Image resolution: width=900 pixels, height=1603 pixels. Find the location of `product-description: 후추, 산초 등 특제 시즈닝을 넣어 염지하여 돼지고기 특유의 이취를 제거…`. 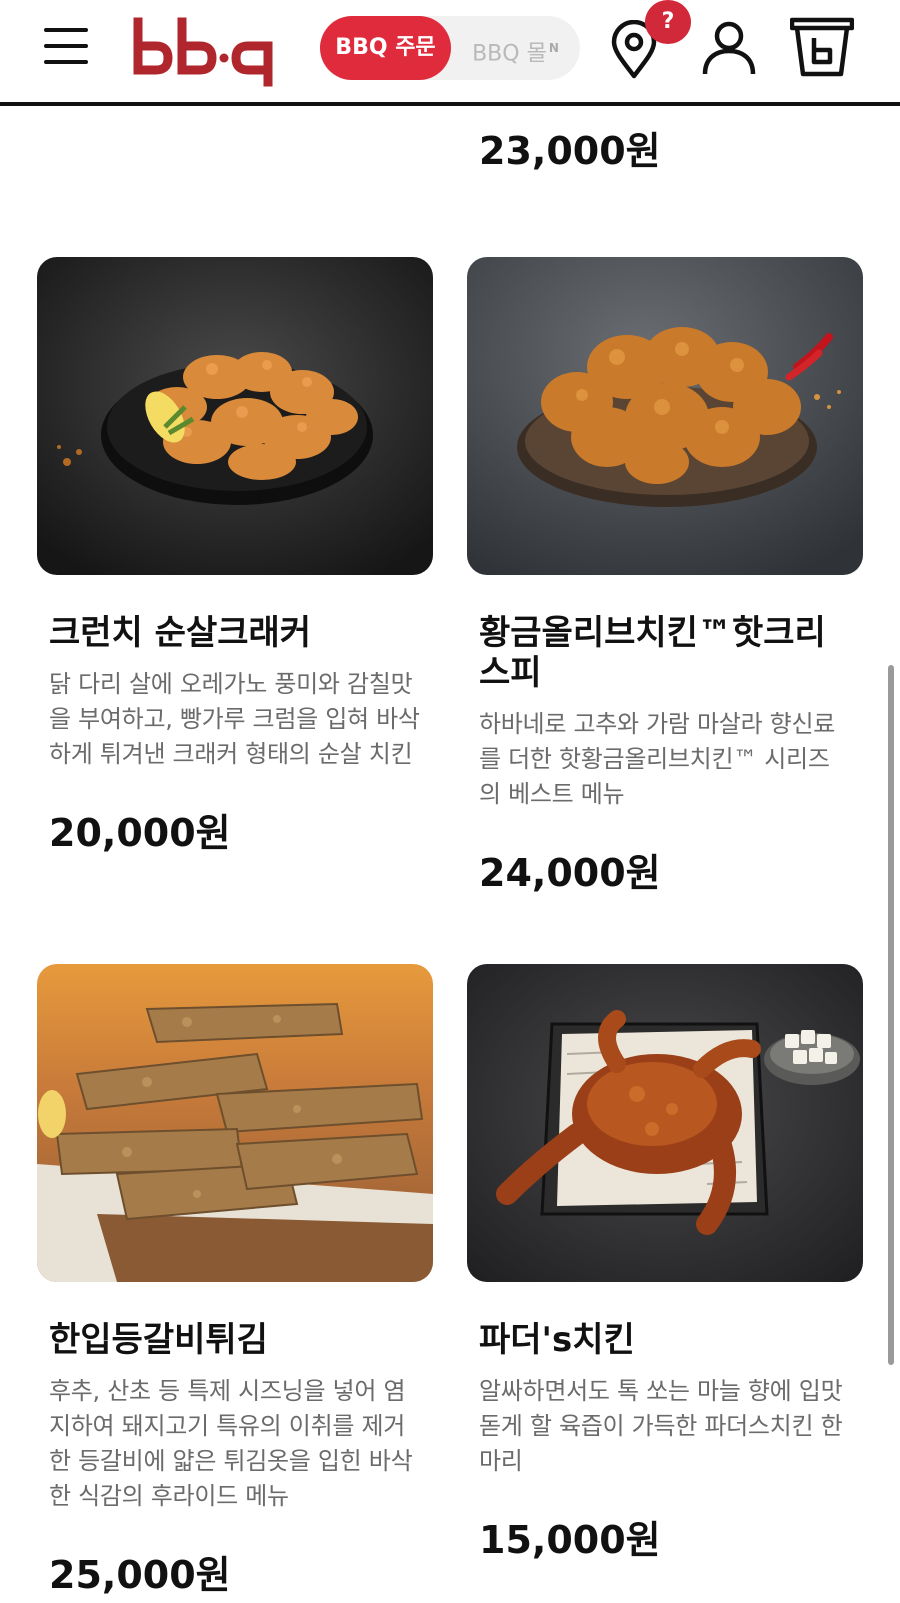

product-description: 후추, 산초 등 특제 시즈닝을 넣어 염지하여 돼지고기 특유의 이취를 제거… is located at coordinates (231, 1443).